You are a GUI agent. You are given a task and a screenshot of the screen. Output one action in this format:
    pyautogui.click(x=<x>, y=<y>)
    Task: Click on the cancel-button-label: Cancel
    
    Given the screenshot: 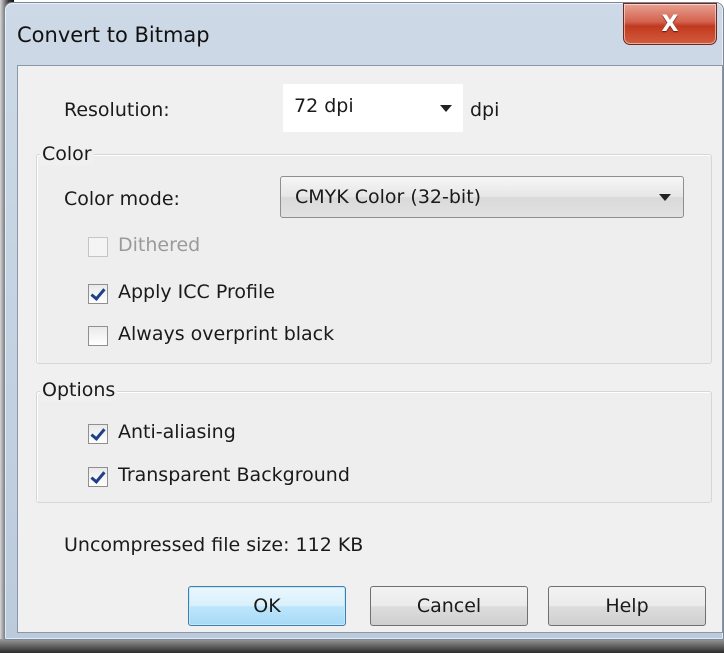 What is the action you would take?
    pyautogui.click(x=449, y=606)
    